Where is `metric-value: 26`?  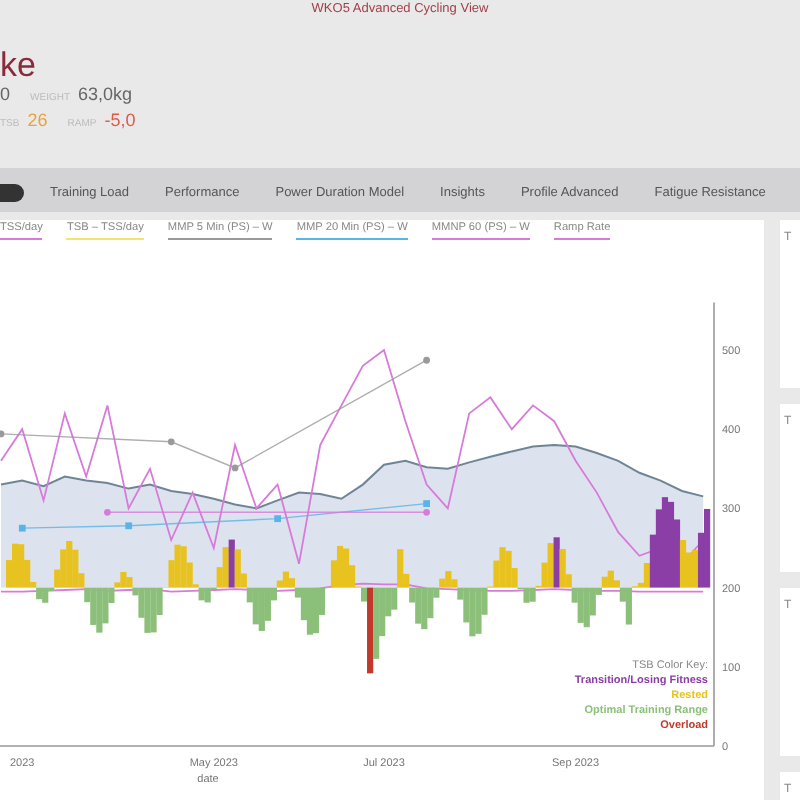 metric-value: 26 is located at coordinates (37, 120).